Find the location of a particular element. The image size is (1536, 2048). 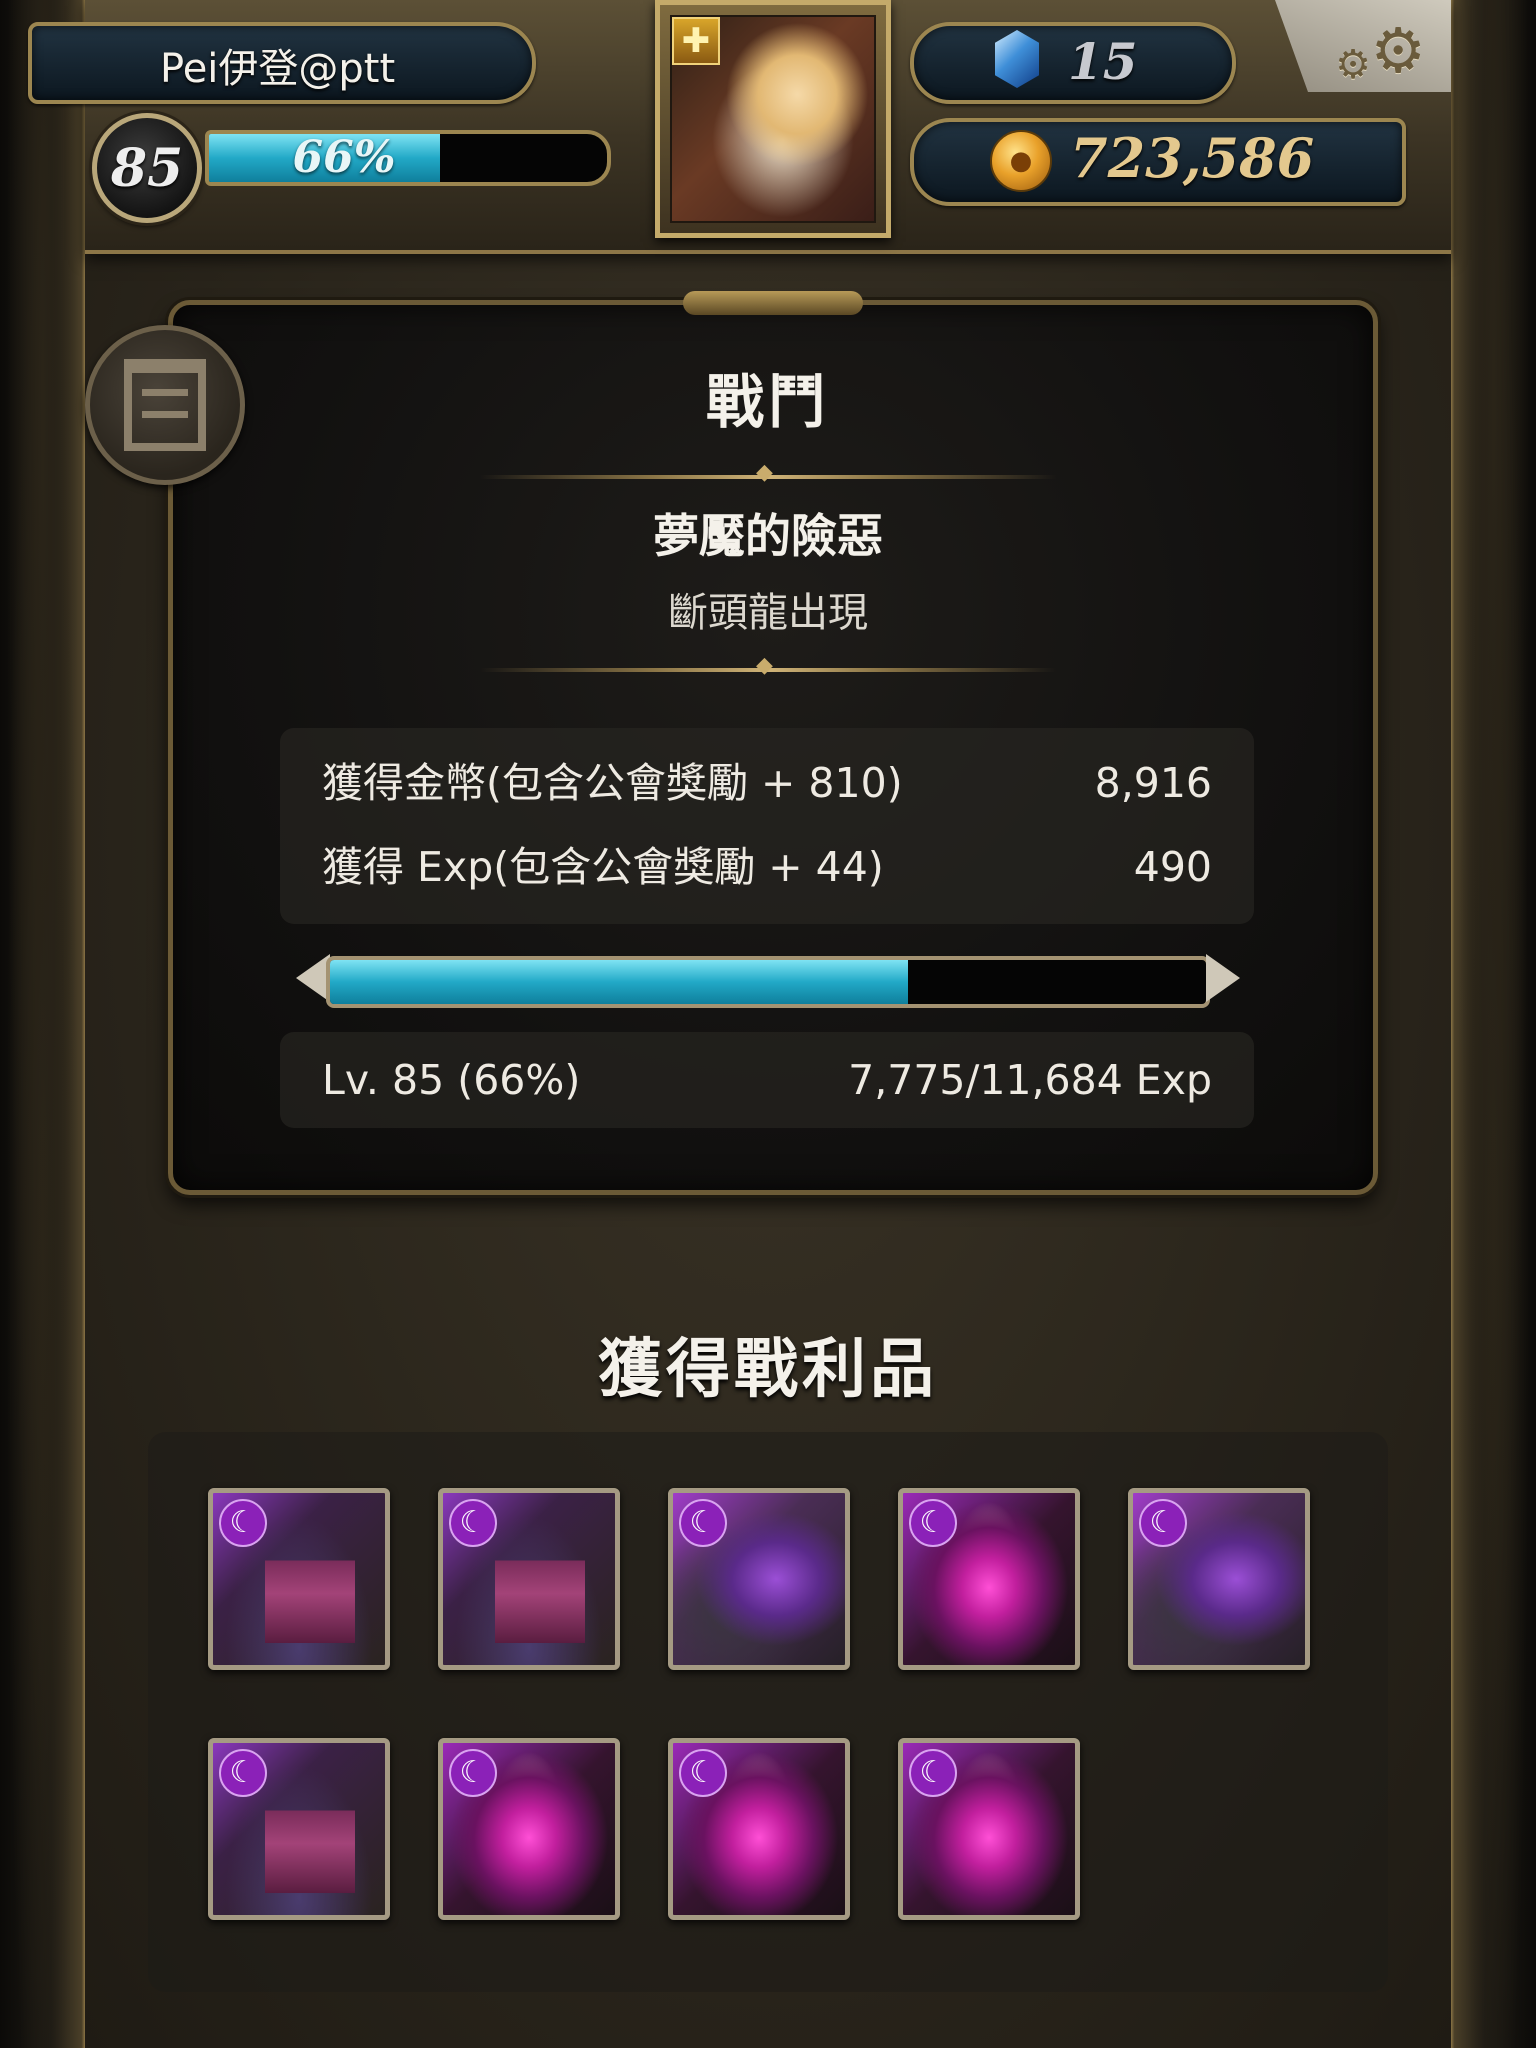

level-text: Lv. 85 (66%) is located at coordinates (451, 1080).